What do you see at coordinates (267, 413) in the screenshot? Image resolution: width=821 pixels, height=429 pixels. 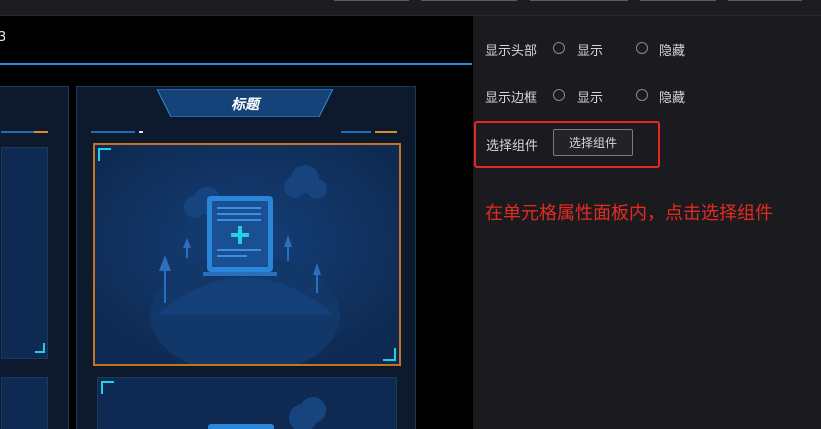 I see `cell-illustration-partial` at bounding box center [267, 413].